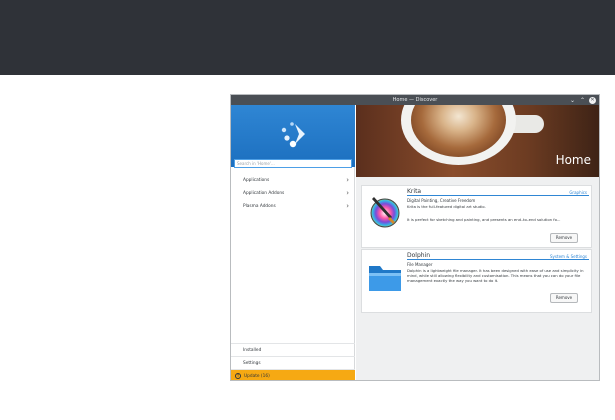 The height and width of the screenshot is (420, 615). What do you see at coordinates (441, 200) in the screenshot?
I see `app-subtitle: Digital Painting, Creative Freedom` at bounding box center [441, 200].